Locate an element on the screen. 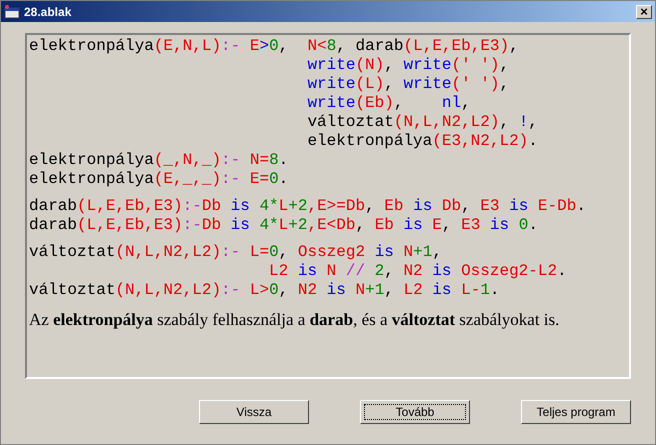 The width and height of the screenshot is (656, 445). code-line: elektronpálya(E,N,L):- E>0, N<8, darab(L,E,Eb,E3), is located at coordinates (274, 46).